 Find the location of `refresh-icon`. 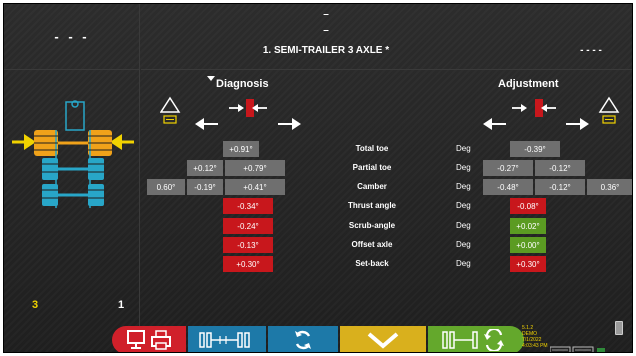

refresh-icon is located at coordinates (303, 340).